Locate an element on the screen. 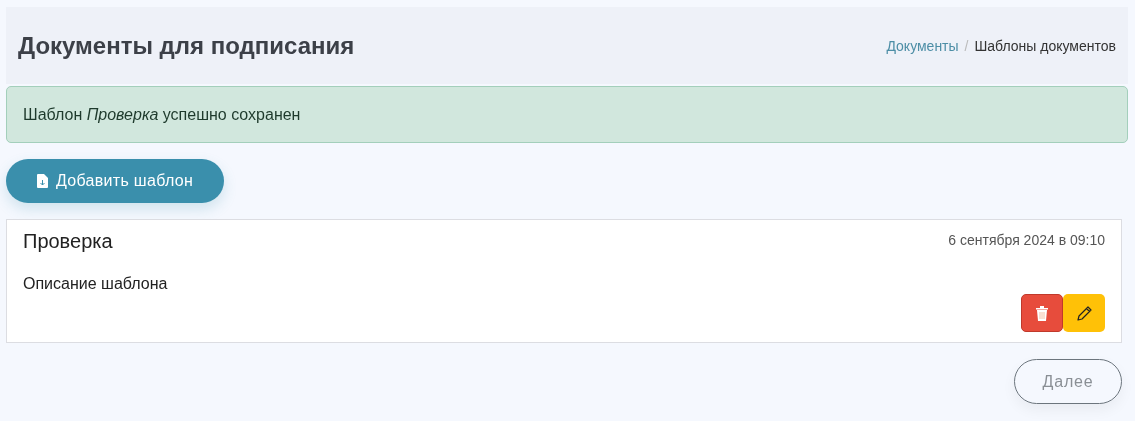 This screenshot has height=421, width=1135. trash-icon is located at coordinates (1042, 313).